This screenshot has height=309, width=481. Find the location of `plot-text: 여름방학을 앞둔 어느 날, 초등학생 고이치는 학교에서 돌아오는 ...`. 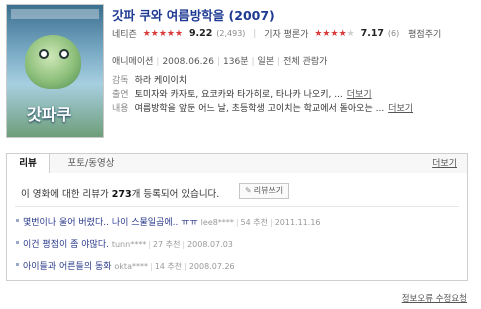

plot-text: 여름방학을 앞둔 어느 날, 초등학생 고이치는 학교에서 돌아오는 ... is located at coordinates (259, 109).